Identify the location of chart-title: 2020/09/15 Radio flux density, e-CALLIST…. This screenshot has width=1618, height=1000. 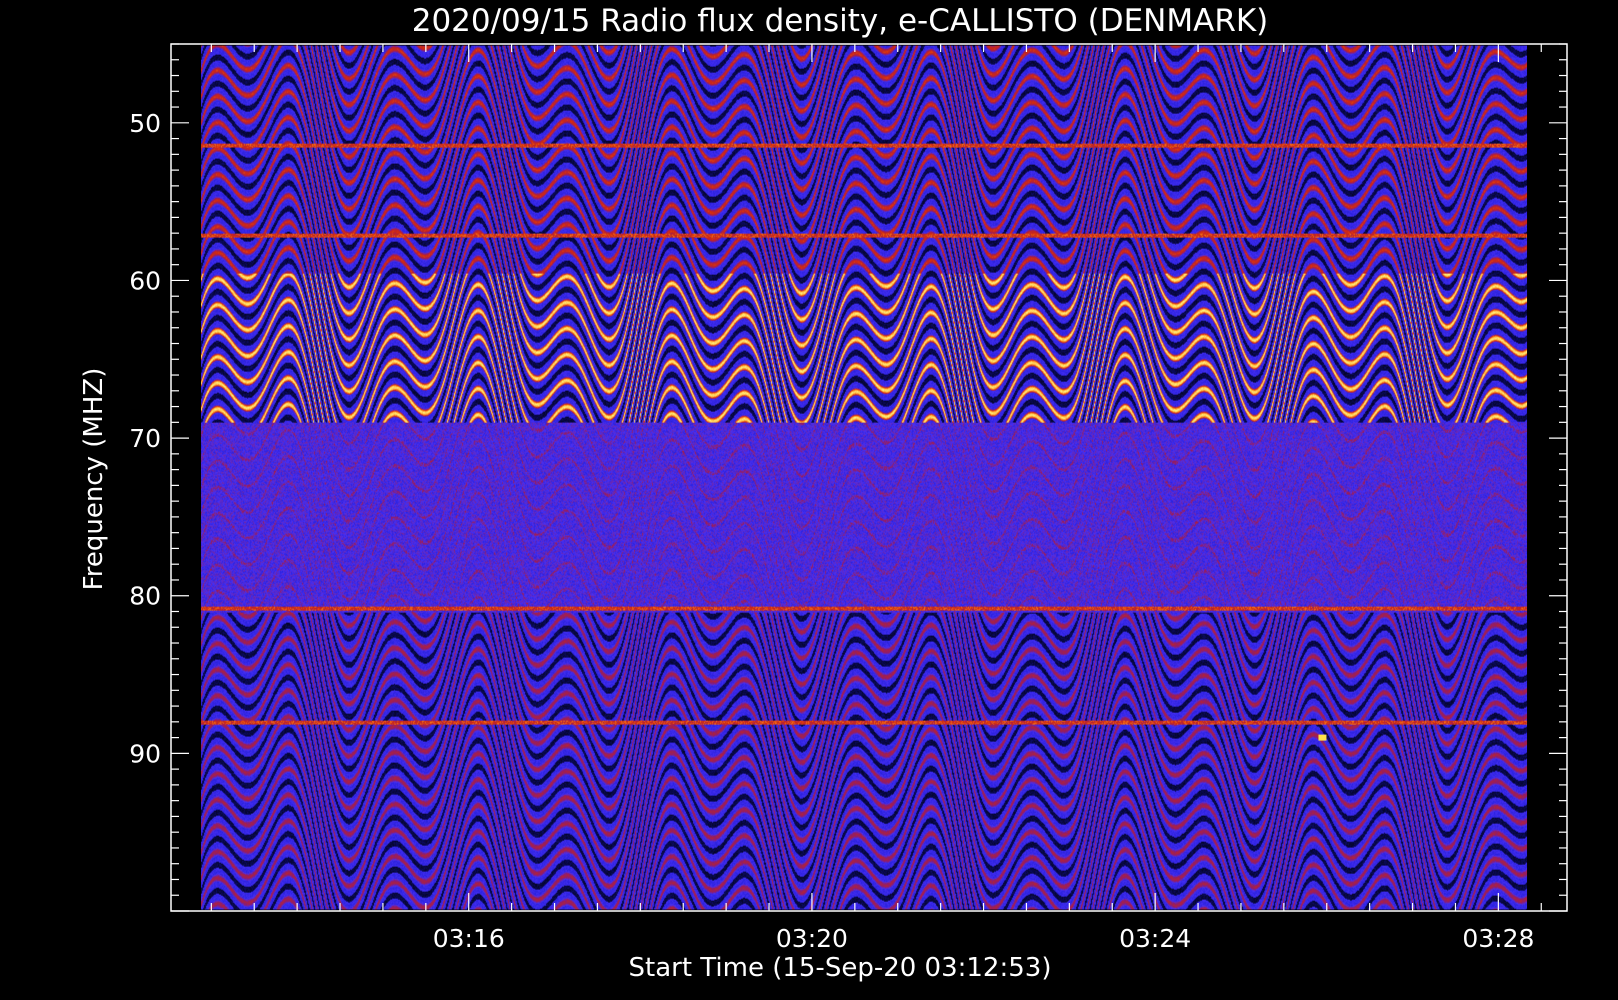
(840, 21).